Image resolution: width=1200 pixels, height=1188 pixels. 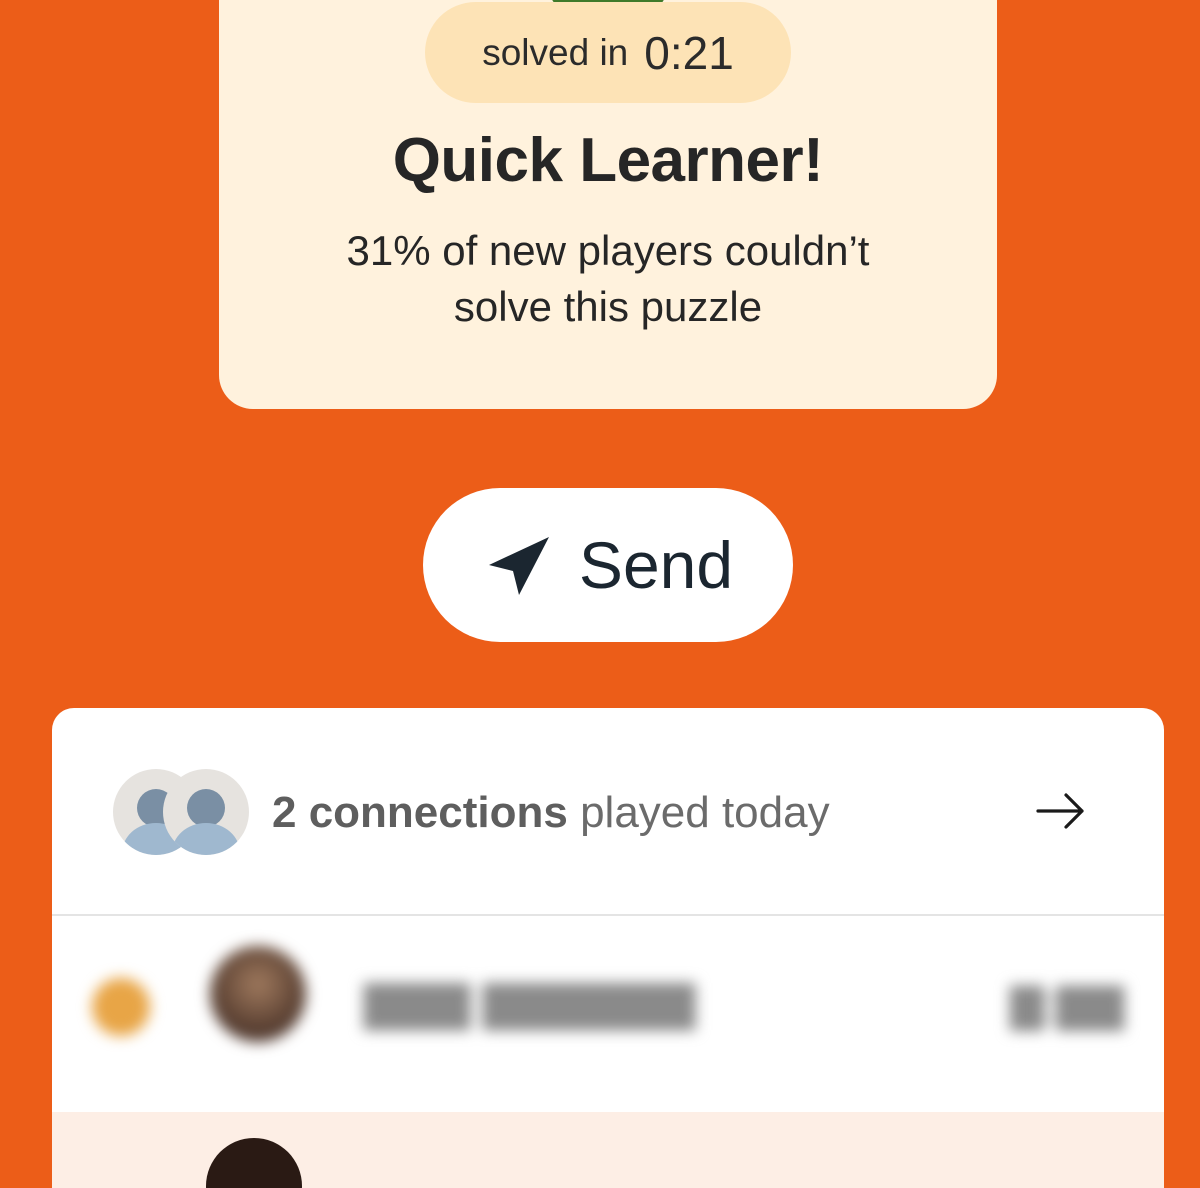 What do you see at coordinates (656, 565) in the screenshot?
I see `send-button-label: Send` at bounding box center [656, 565].